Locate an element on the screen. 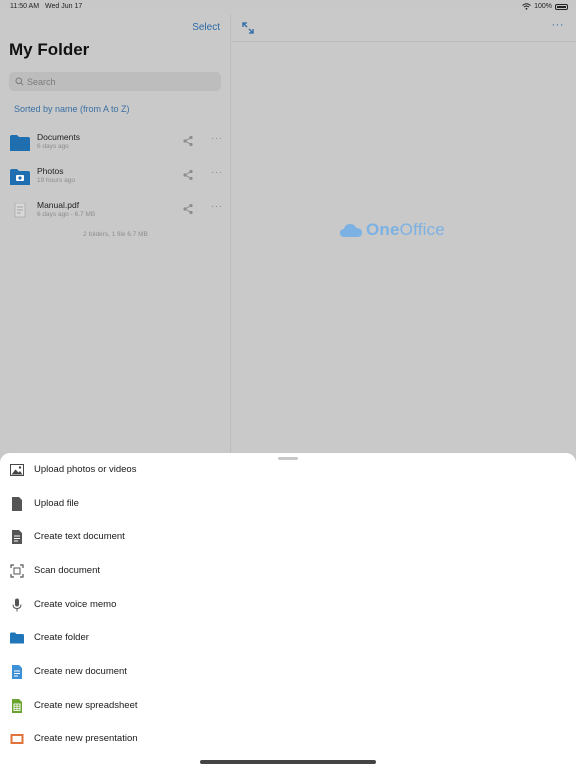 Image resolution: width=576 pixels, height=768 pixels. search-icon is located at coordinates (19, 81).